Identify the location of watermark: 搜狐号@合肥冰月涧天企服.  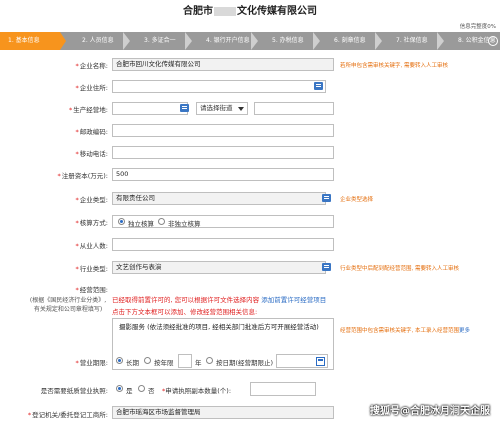
(430, 411).